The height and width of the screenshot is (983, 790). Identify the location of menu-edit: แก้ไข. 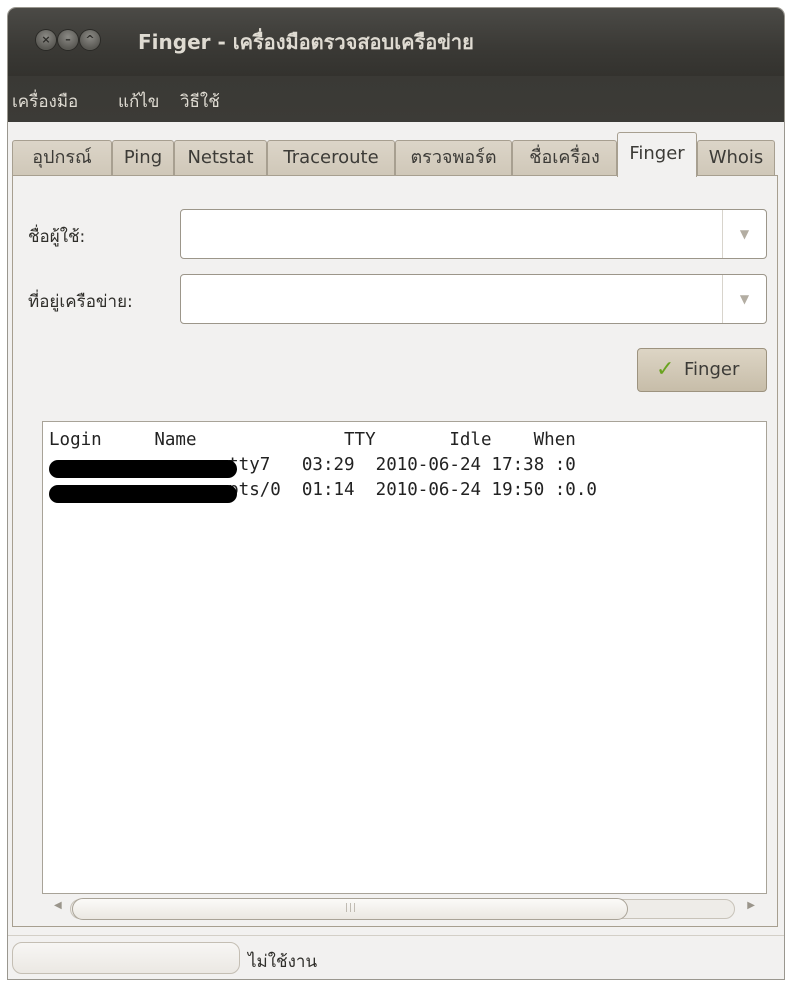
(138, 101).